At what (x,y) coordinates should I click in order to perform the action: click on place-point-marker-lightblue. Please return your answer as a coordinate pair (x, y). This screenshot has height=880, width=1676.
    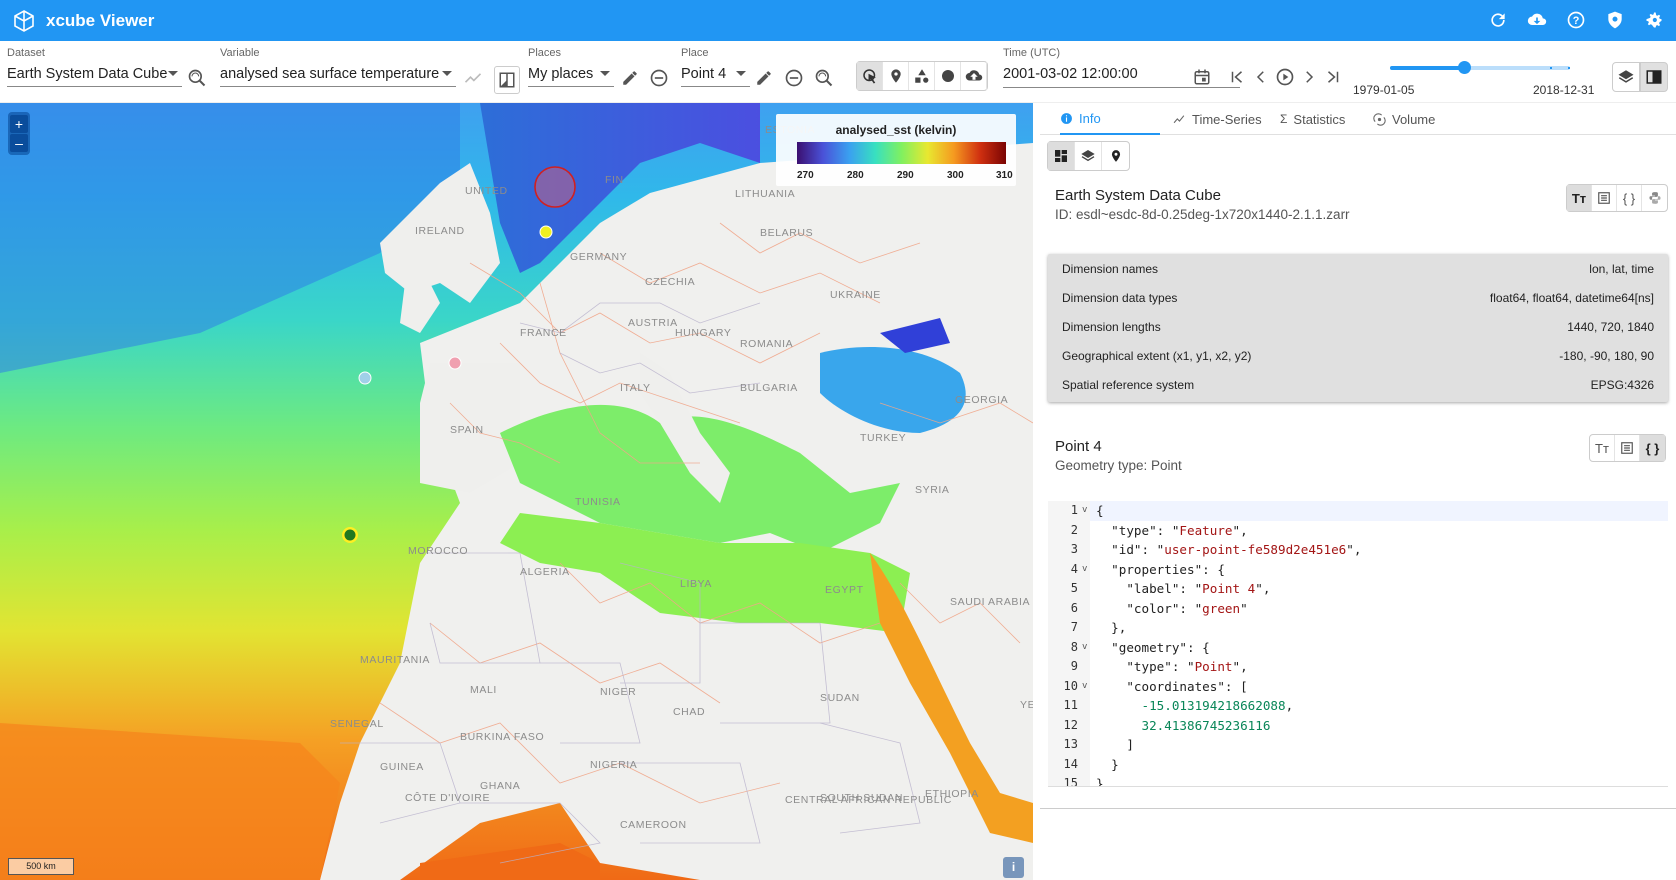
    Looking at the image, I should click on (365, 378).